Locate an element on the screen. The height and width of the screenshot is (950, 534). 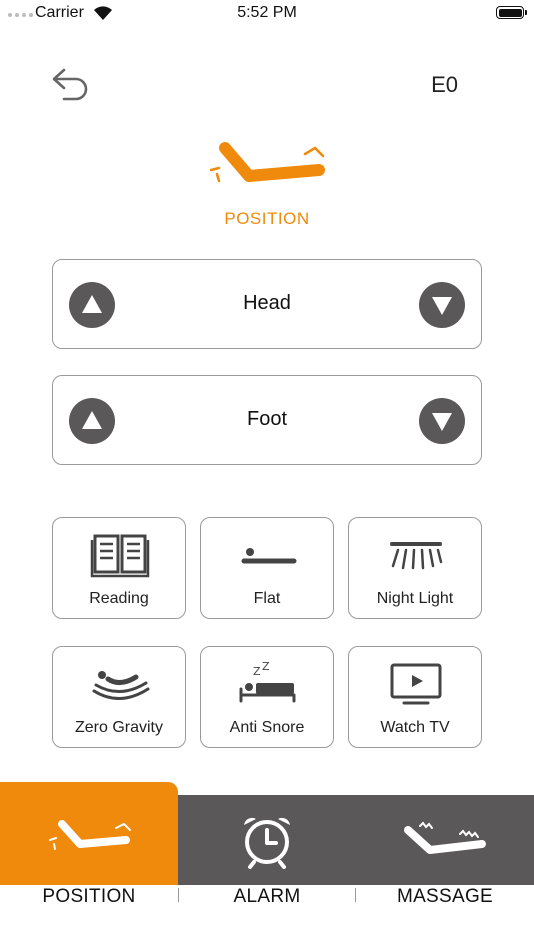
head-down-button is located at coordinates (442, 305).